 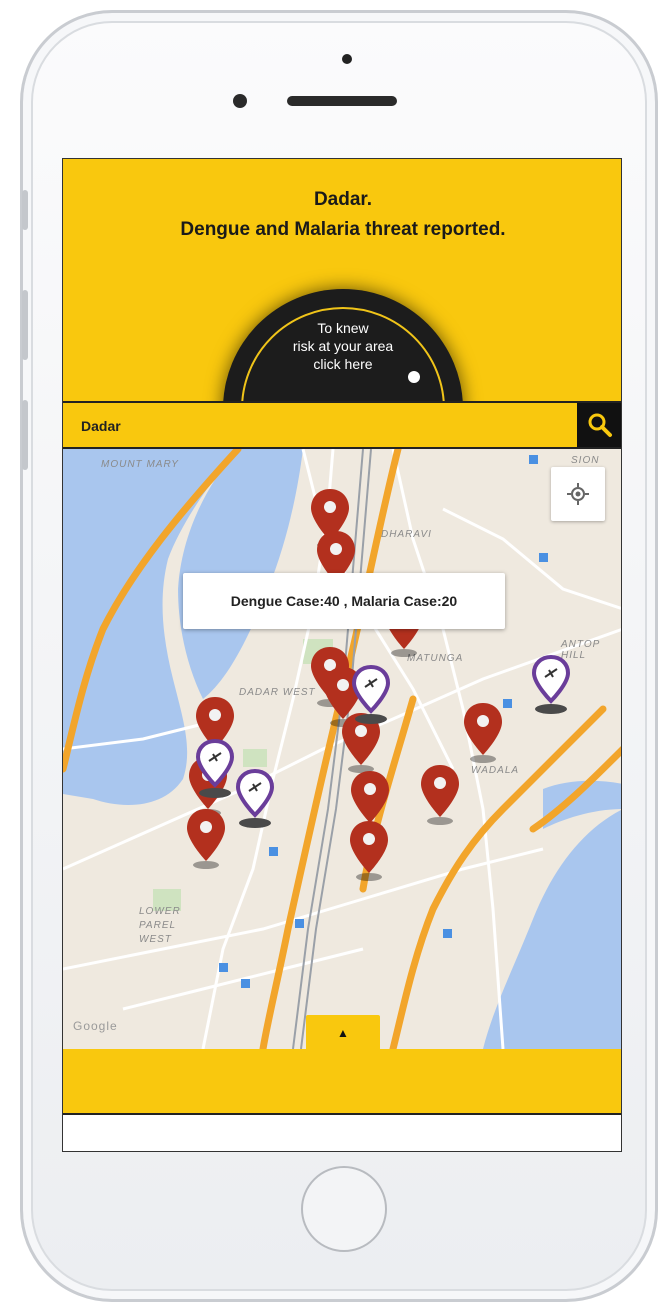 I want to click on map-label-lower-parel: LOWER PAREL WEST, so click(x=160, y=925).